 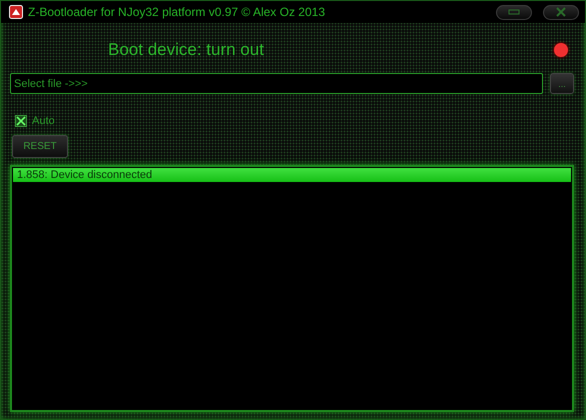 I want to click on window-title: Z-Bootloader for NJoy32 platform v0.97 © Alex Oz 2013, so click(x=176, y=12).